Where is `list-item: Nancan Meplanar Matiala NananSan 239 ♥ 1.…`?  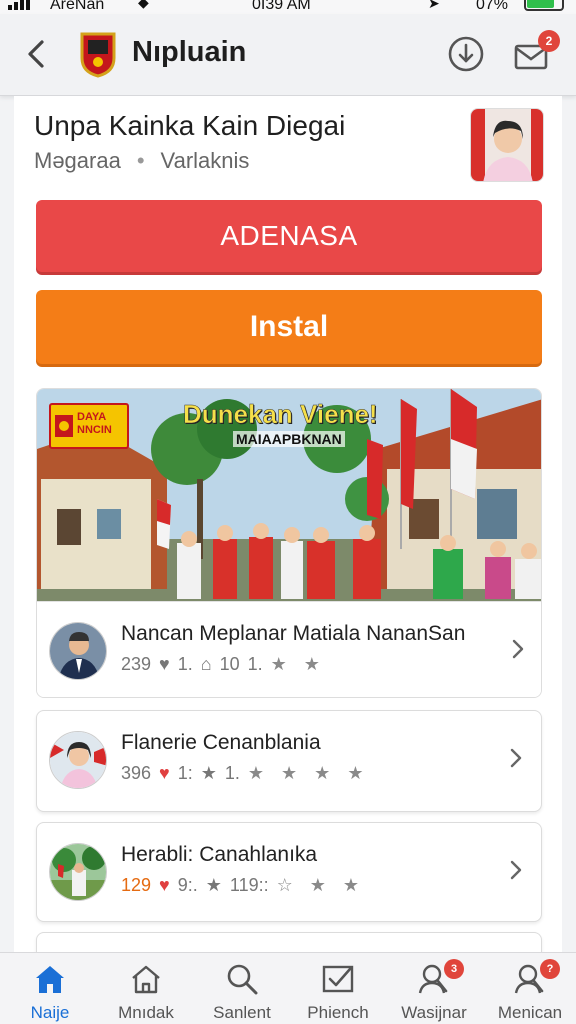 list-item: Nancan Meplanar Matiala NananSan 239 ♥ 1.… is located at coordinates (289, 649).